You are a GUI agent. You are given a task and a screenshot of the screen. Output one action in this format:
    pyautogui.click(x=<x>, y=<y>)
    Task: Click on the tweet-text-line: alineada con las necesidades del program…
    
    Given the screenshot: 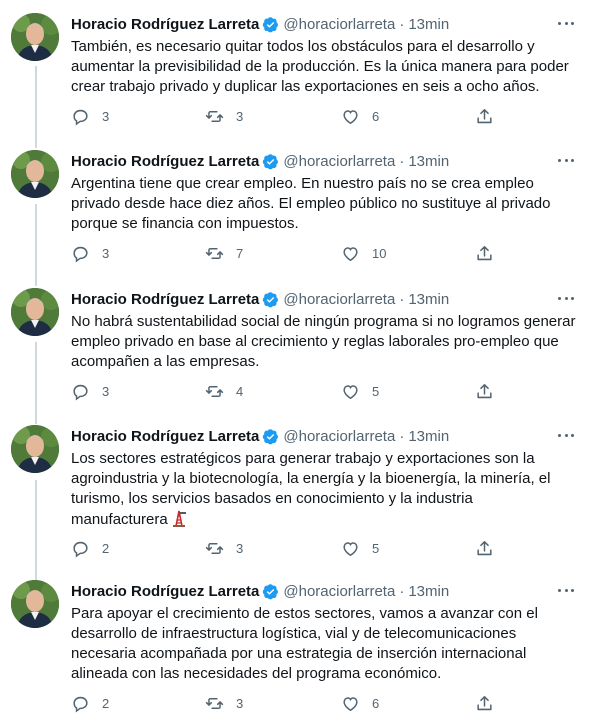 What is the action you would take?
    pyautogui.click(x=256, y=673)
    